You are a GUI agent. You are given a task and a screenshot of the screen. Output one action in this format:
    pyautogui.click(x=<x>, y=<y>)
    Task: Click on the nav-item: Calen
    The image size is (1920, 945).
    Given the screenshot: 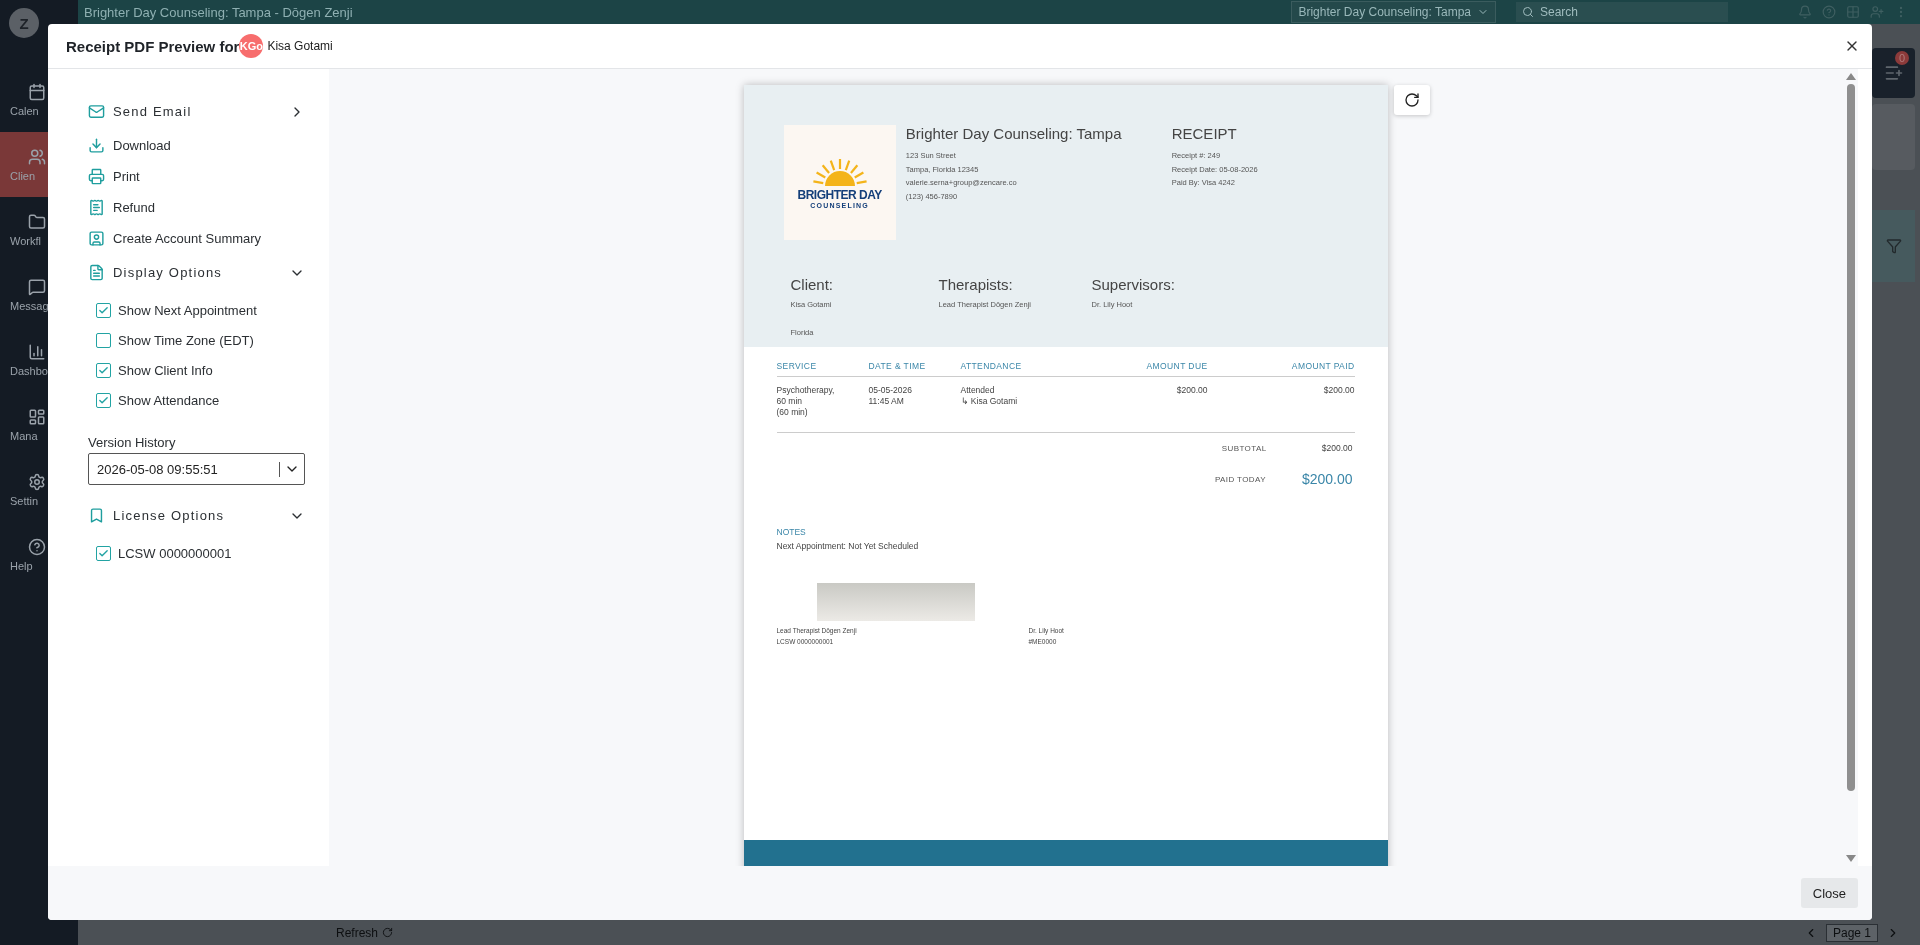 What is the action you would take?
    pyautogui.click(x=39, y=99)
    